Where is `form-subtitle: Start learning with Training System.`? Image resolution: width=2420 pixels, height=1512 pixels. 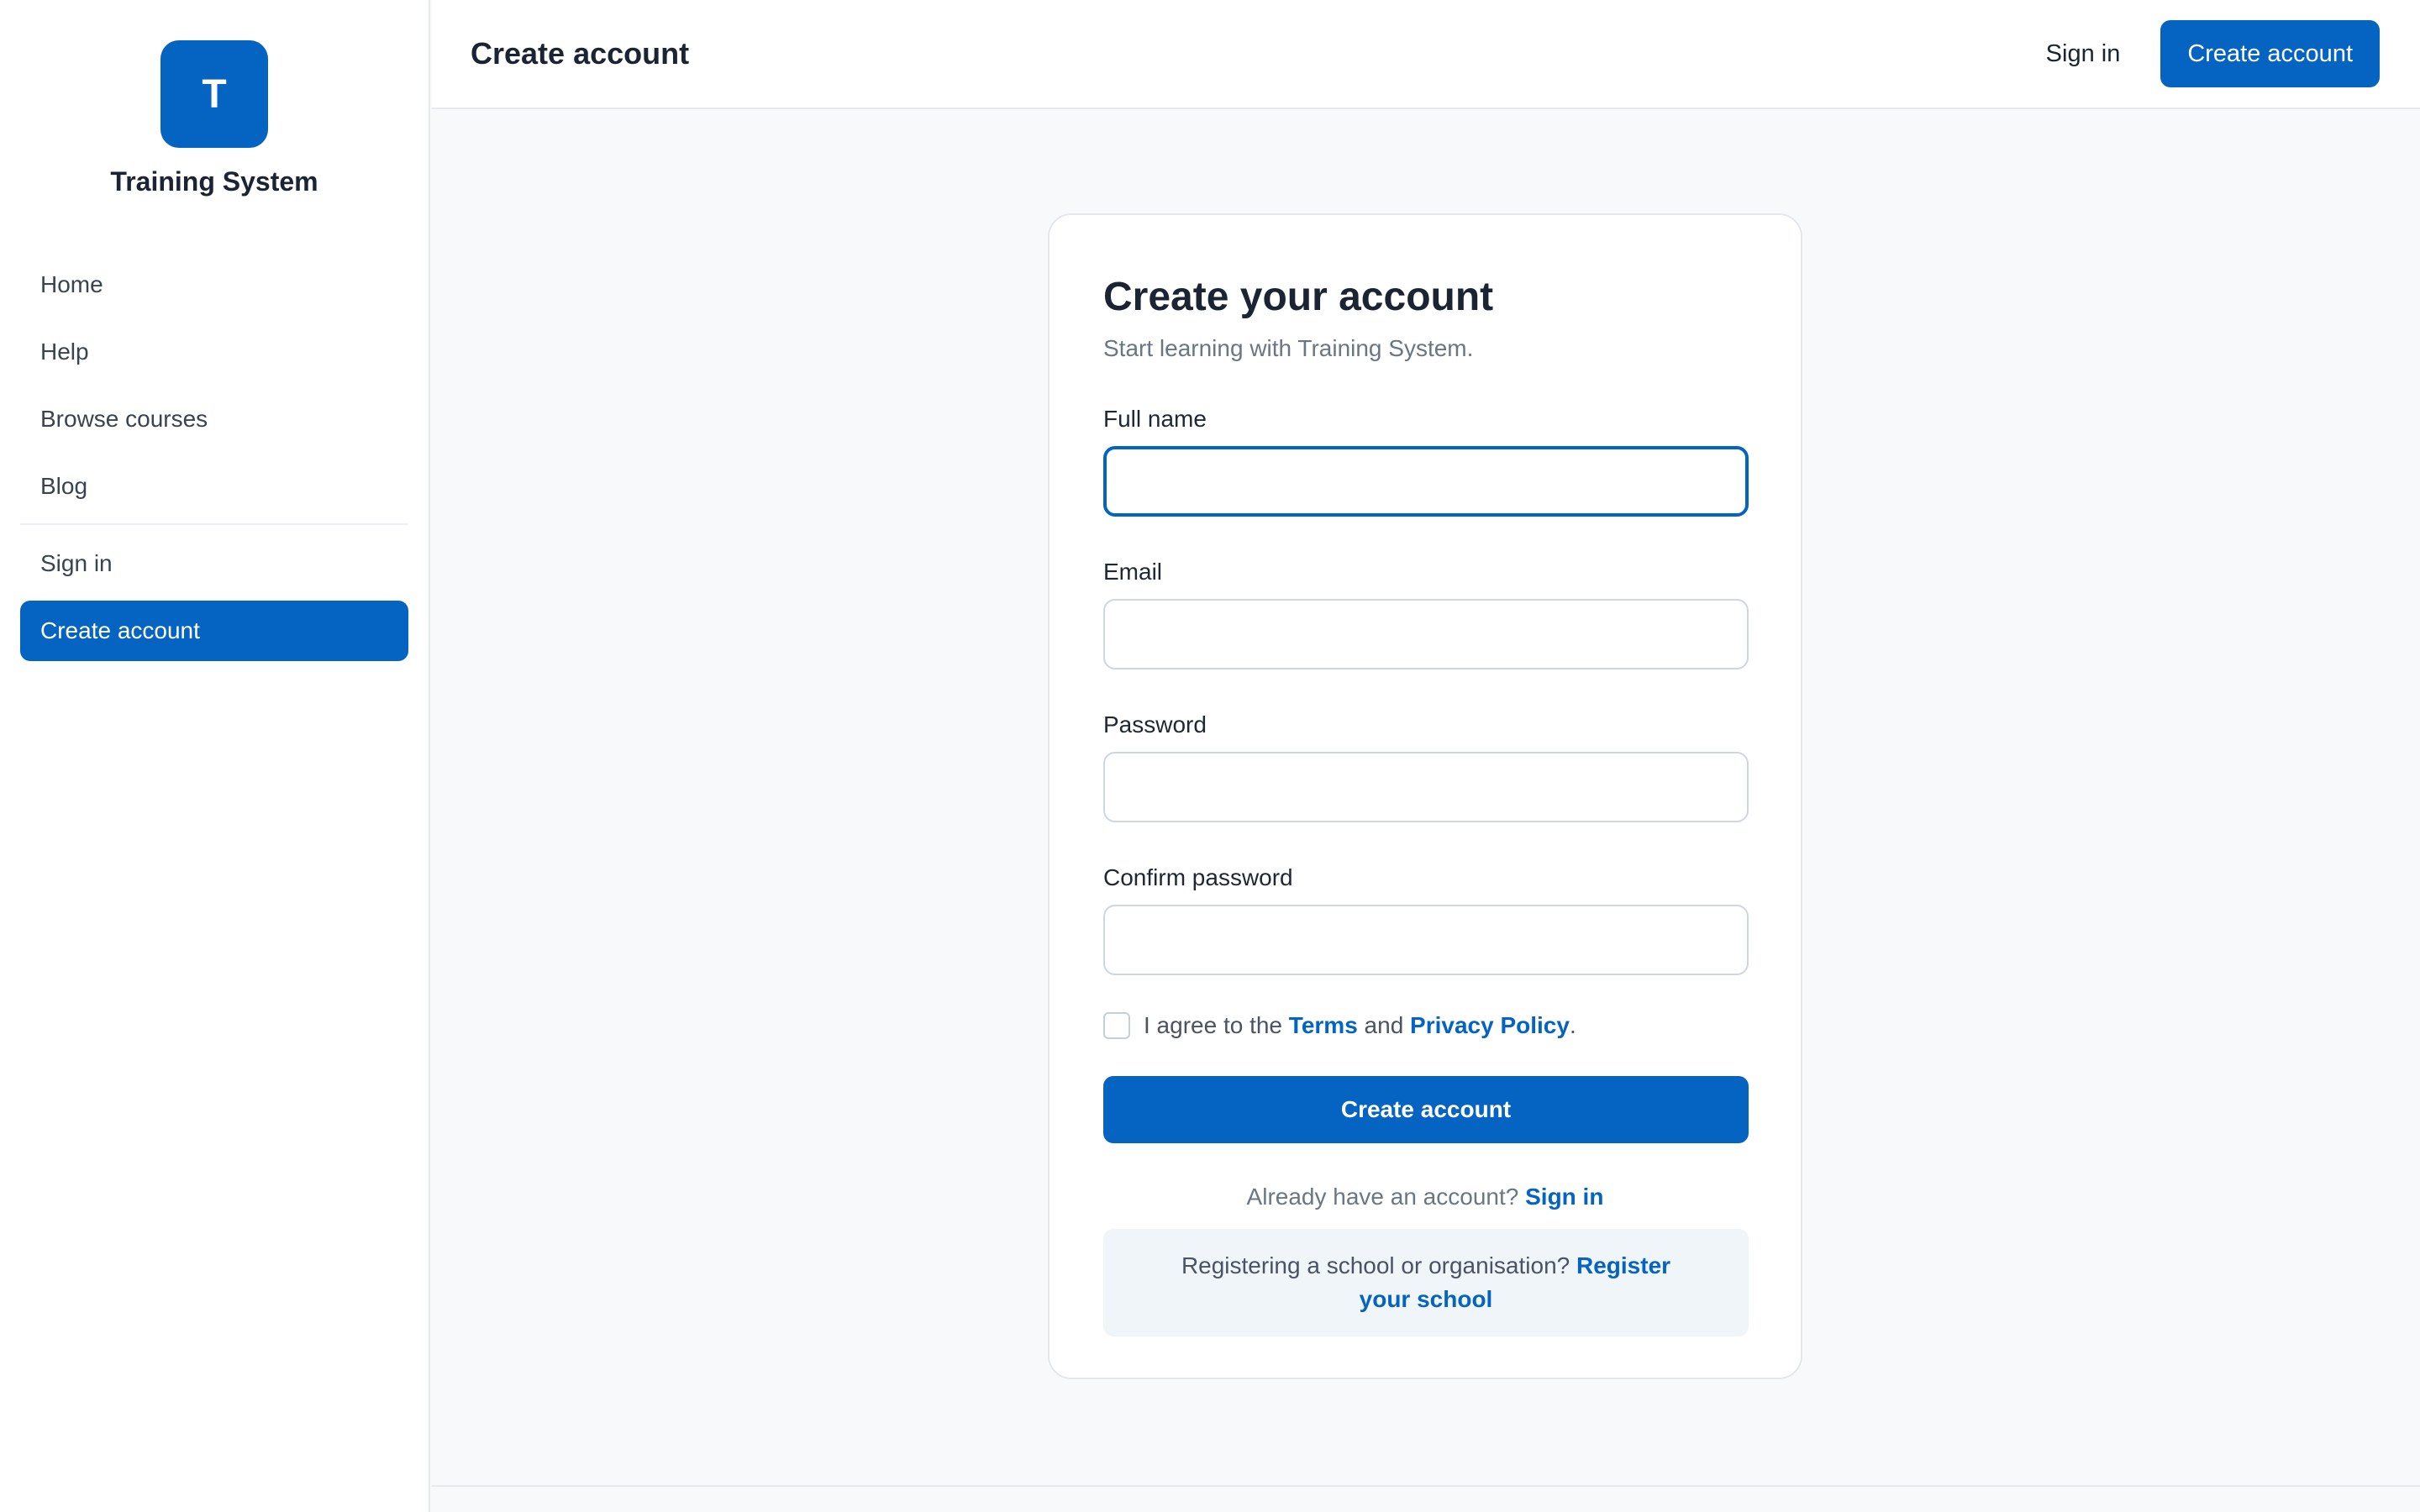 form-subtitle: Start learning with Training System. is located at coordinates (1288, 348).